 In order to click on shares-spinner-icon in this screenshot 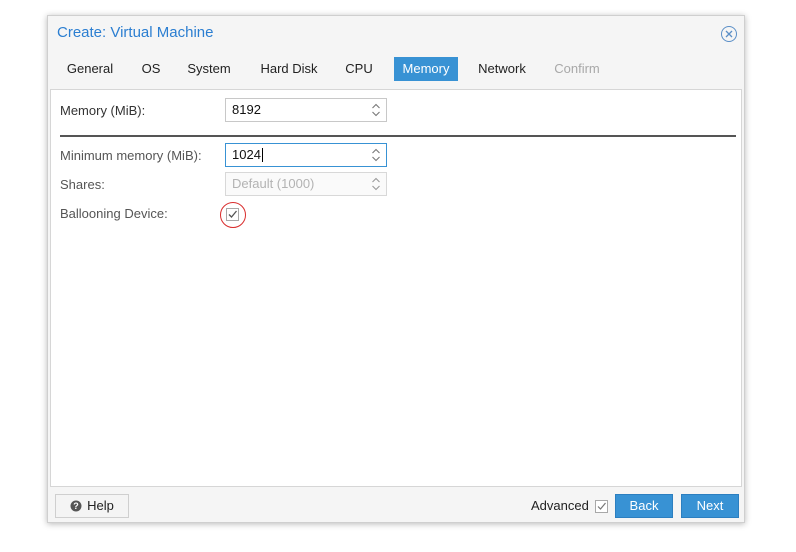, I will do `click(376, 184)`.